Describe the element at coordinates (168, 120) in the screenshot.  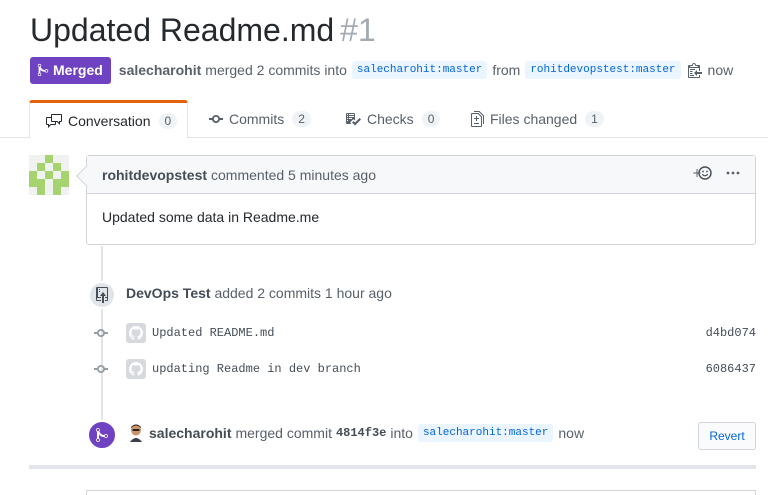
I see `tab-conversation-count: 0` at that location.